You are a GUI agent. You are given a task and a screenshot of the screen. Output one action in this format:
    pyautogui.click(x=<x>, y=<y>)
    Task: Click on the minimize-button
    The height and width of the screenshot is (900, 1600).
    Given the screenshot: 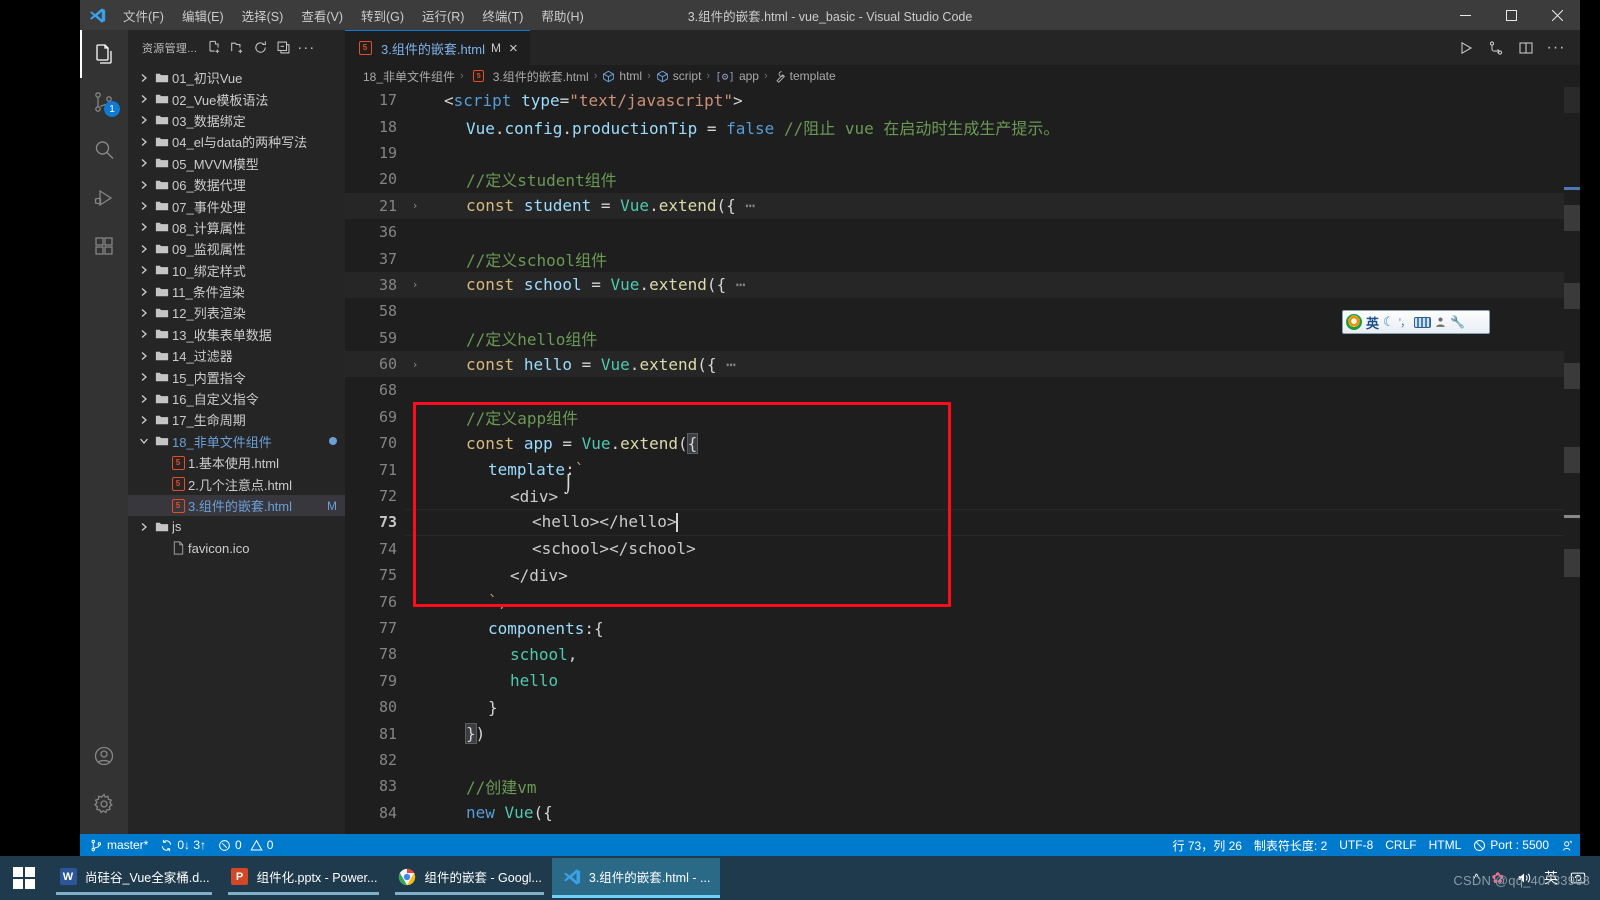 What is the action you would take?
    pyautogui.click(x=1465, y=15)
    